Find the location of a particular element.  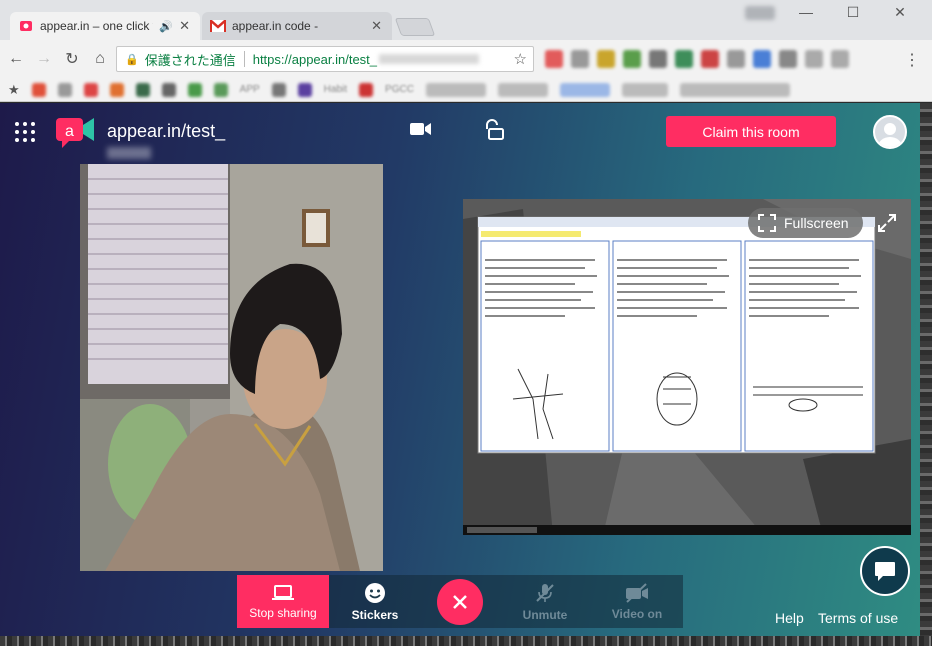

stop-sharing-button: Stop sharing is located at coordinates (283, 601).